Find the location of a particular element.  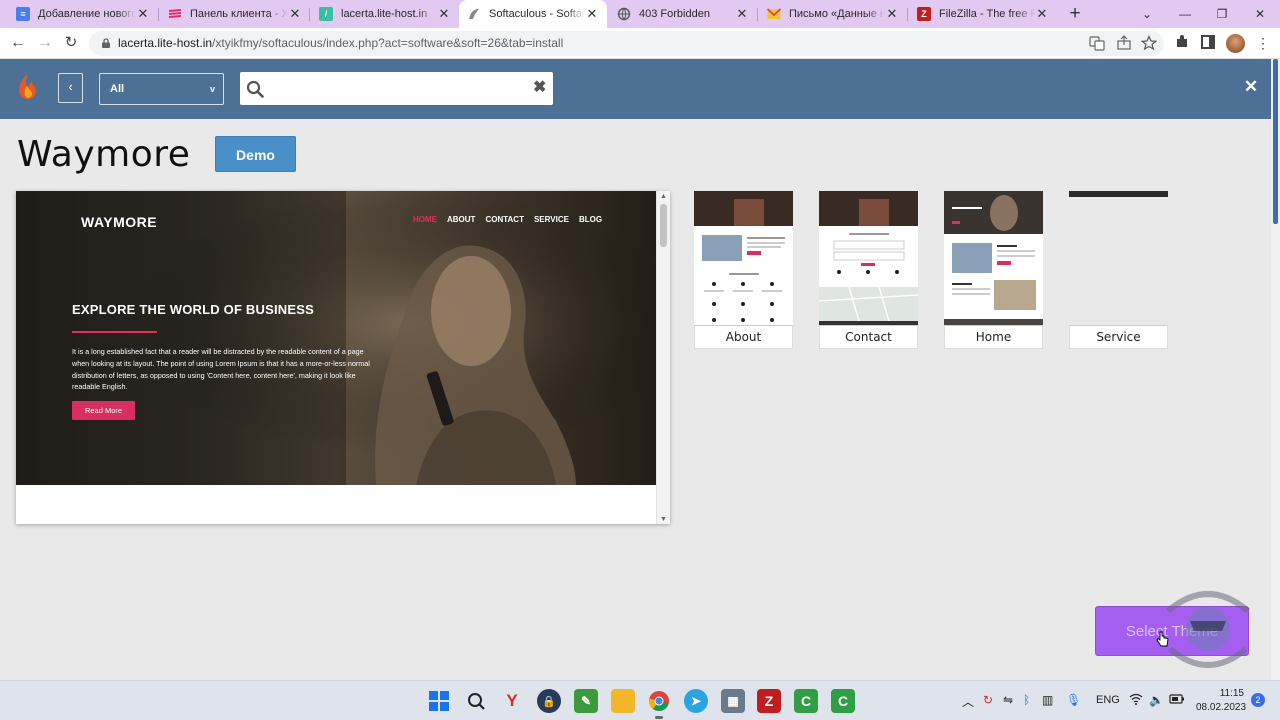

notification-badge: 2 is located at coordinates (1258, 700).